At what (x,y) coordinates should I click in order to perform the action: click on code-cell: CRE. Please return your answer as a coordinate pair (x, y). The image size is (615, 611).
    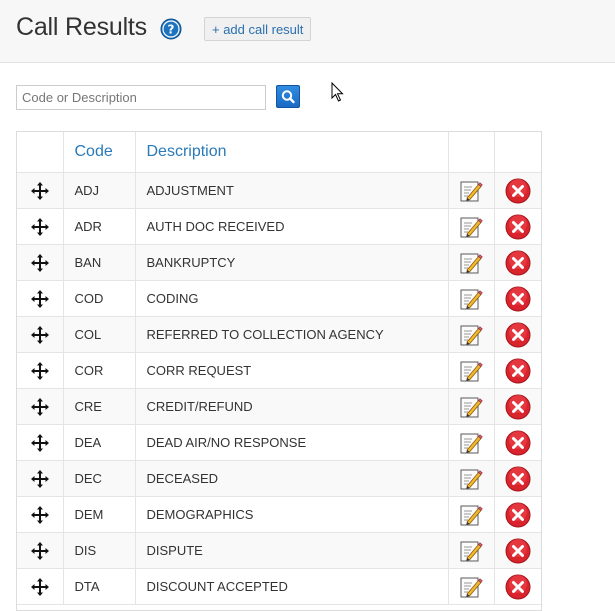
    Looking at the image, I should click on (99, 406).